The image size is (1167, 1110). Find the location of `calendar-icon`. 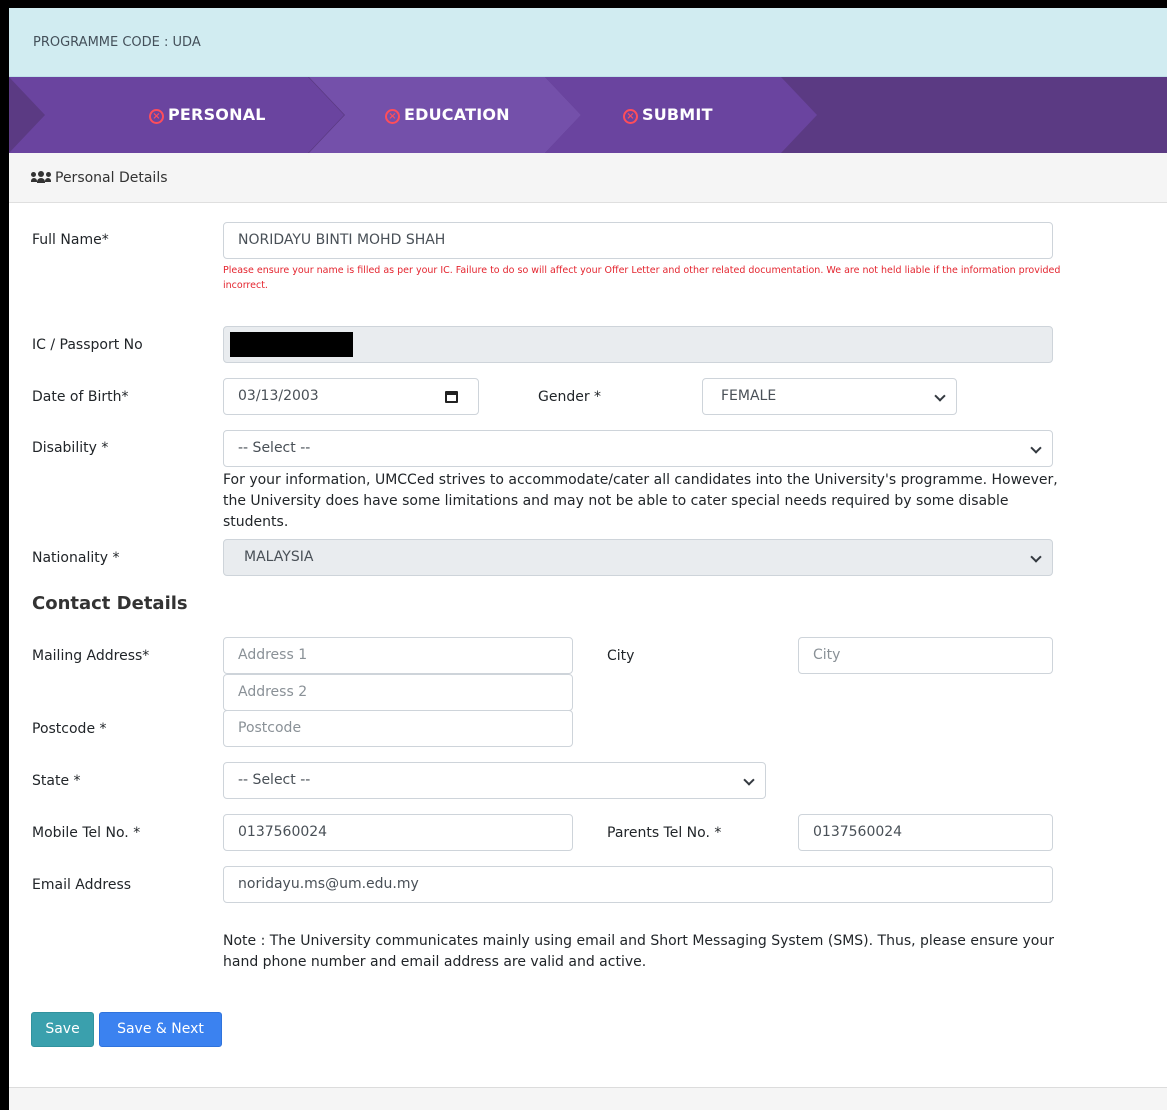

calendar-icon is located at coordinates (451, 397).